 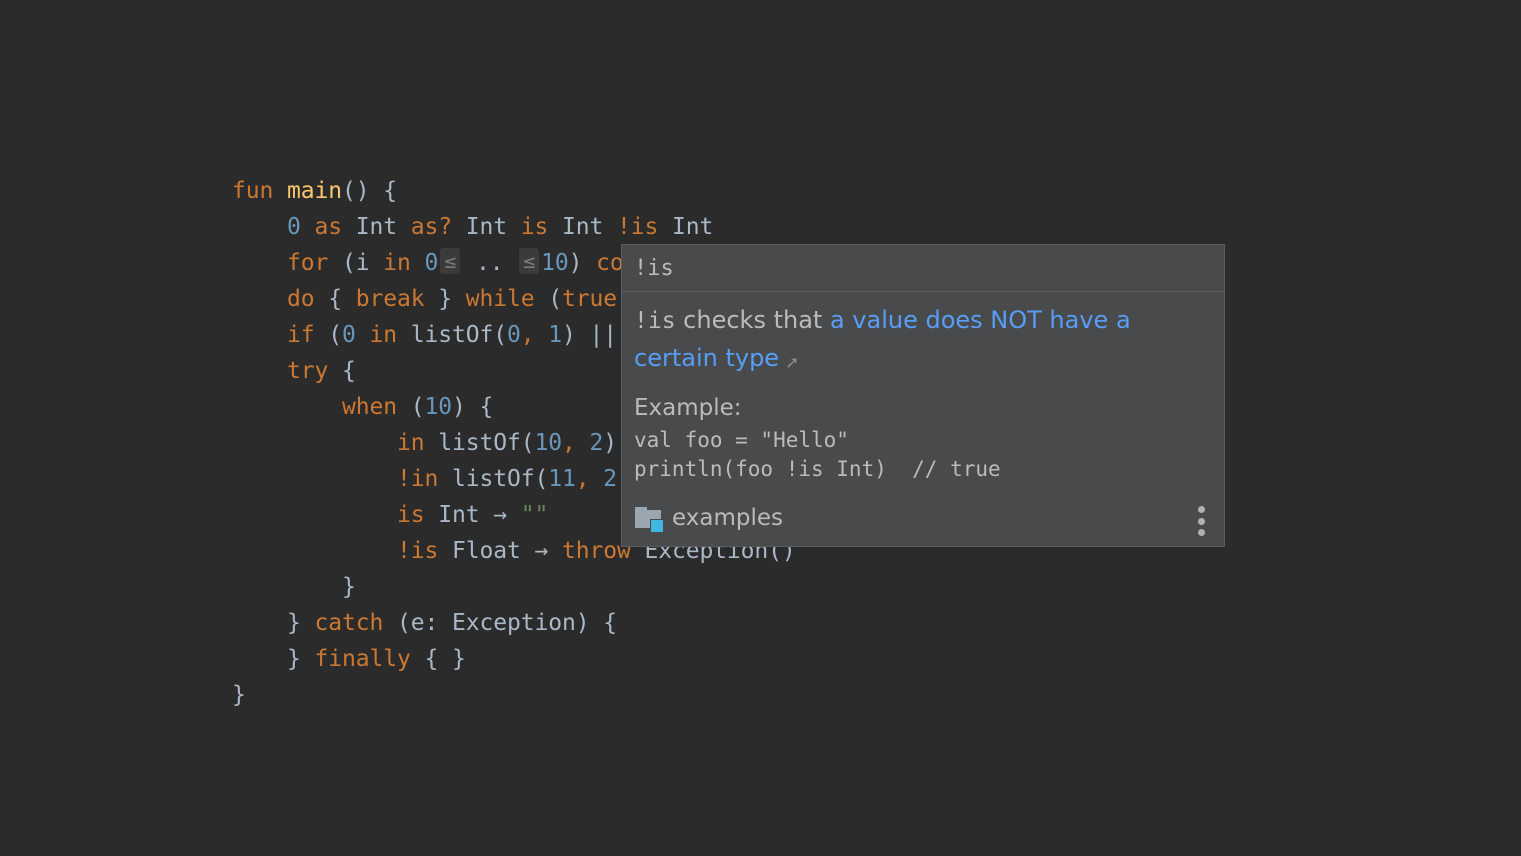 What do you see at coordinates (417, 479) in the screenshot?
I see `code-token: !in` at bounding box center [417, 479].